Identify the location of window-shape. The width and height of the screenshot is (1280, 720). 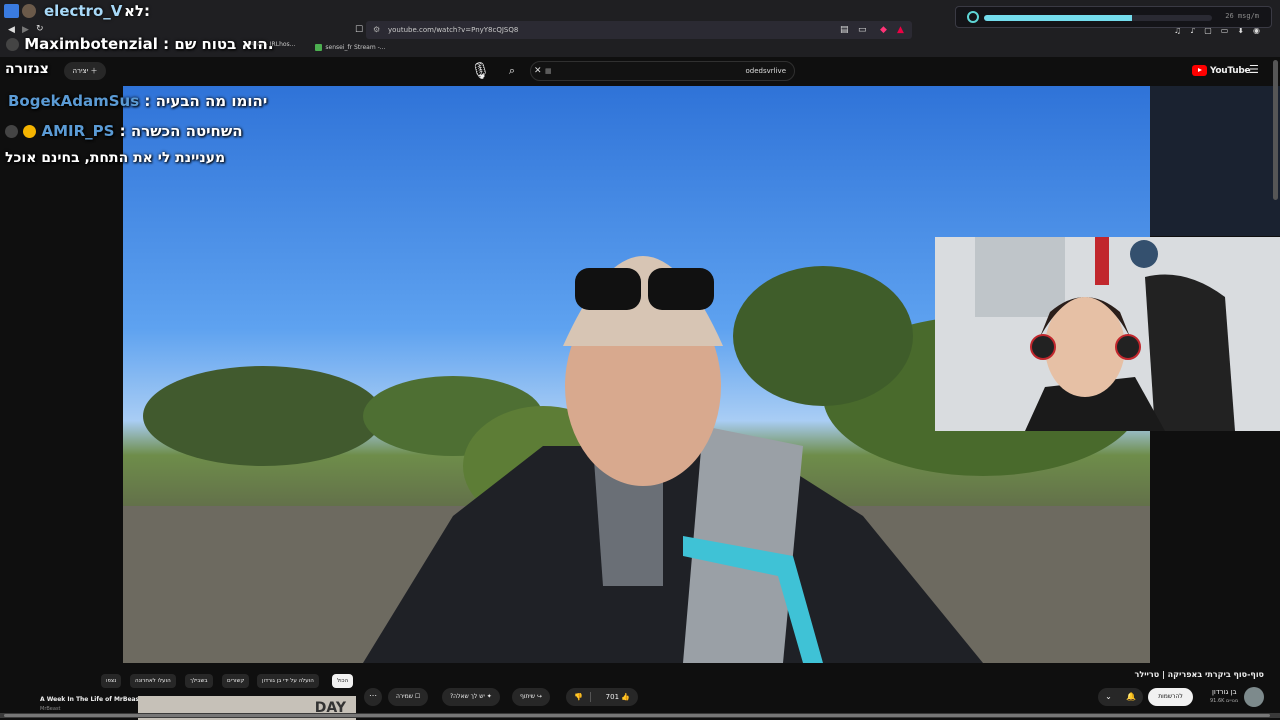
(1020, 277).